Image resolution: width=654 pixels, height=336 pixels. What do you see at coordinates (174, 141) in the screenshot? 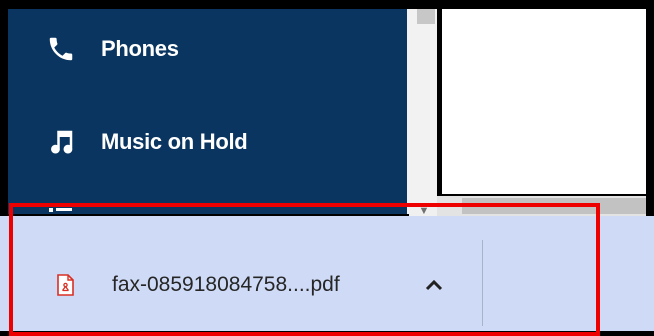
I see `sidebar-item-label: Music on Hold` at bounding box center [174, 141].